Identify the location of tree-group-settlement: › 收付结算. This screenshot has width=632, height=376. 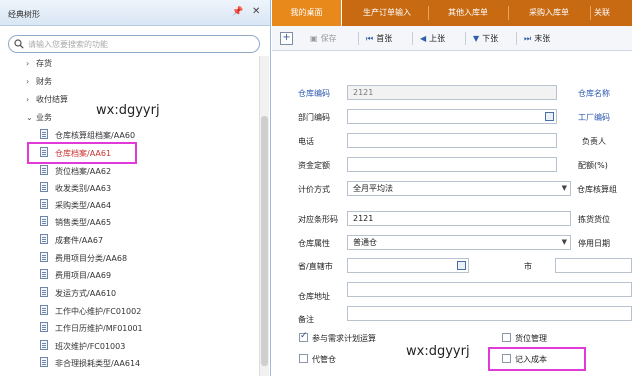
(47, 99).